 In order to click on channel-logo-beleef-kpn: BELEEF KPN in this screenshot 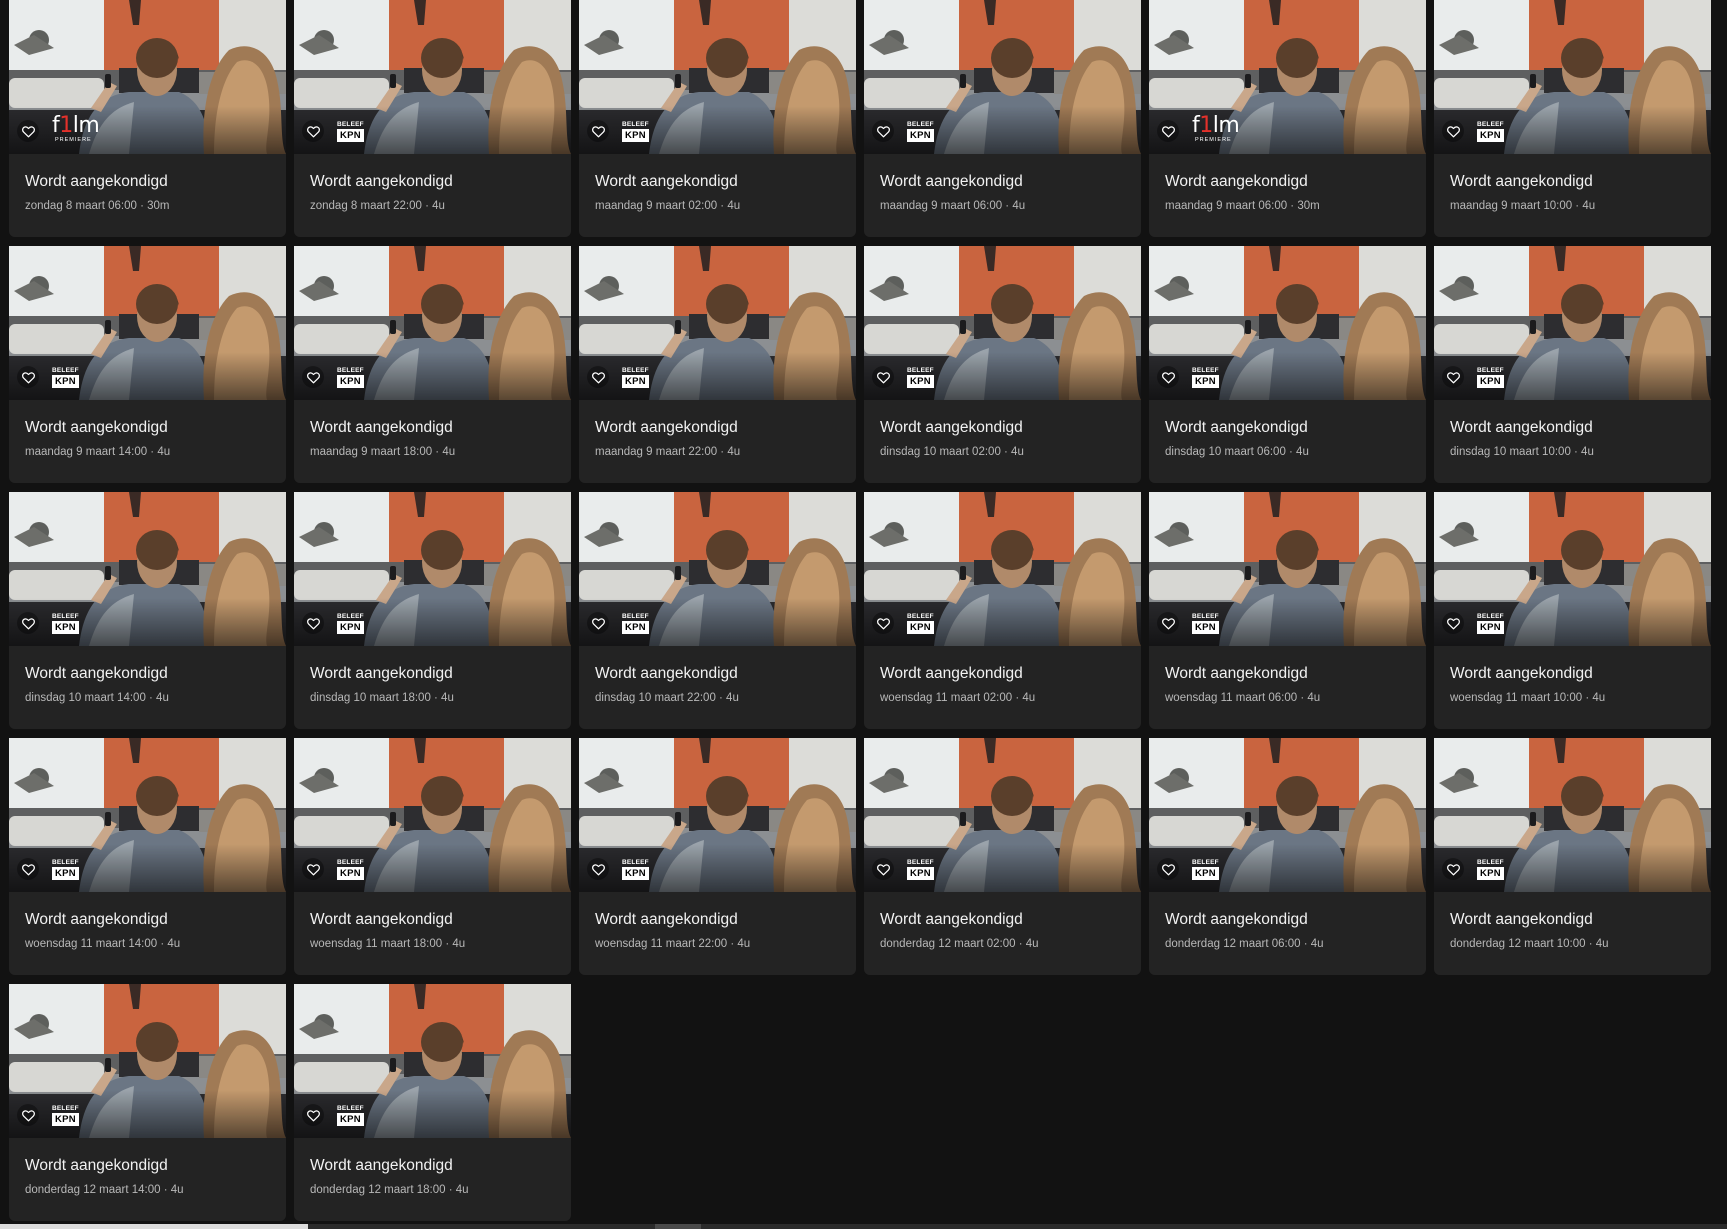, I will do `click(635, 869)`.